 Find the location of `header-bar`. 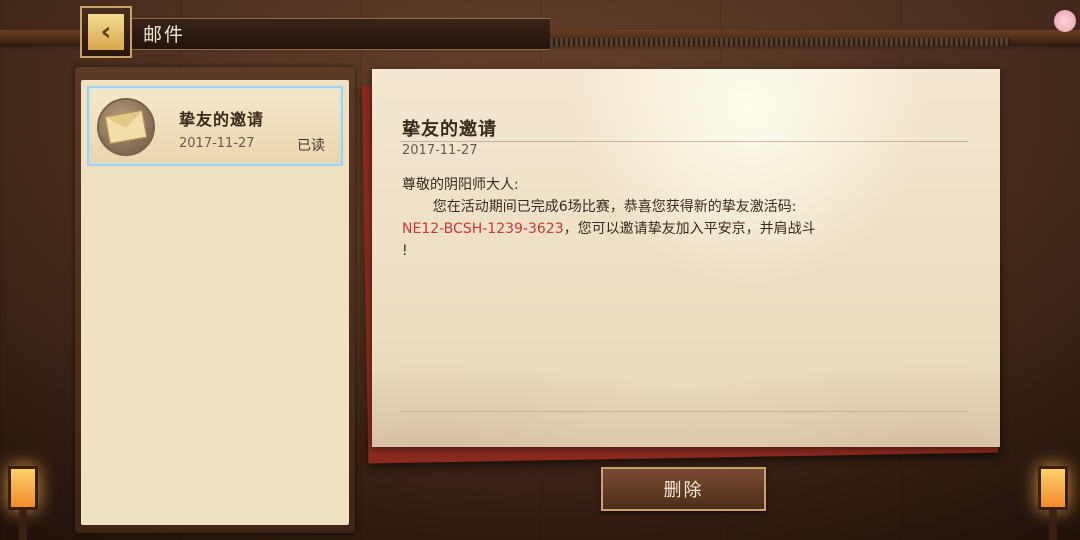

header-bar is located at coordinates (340, 34).